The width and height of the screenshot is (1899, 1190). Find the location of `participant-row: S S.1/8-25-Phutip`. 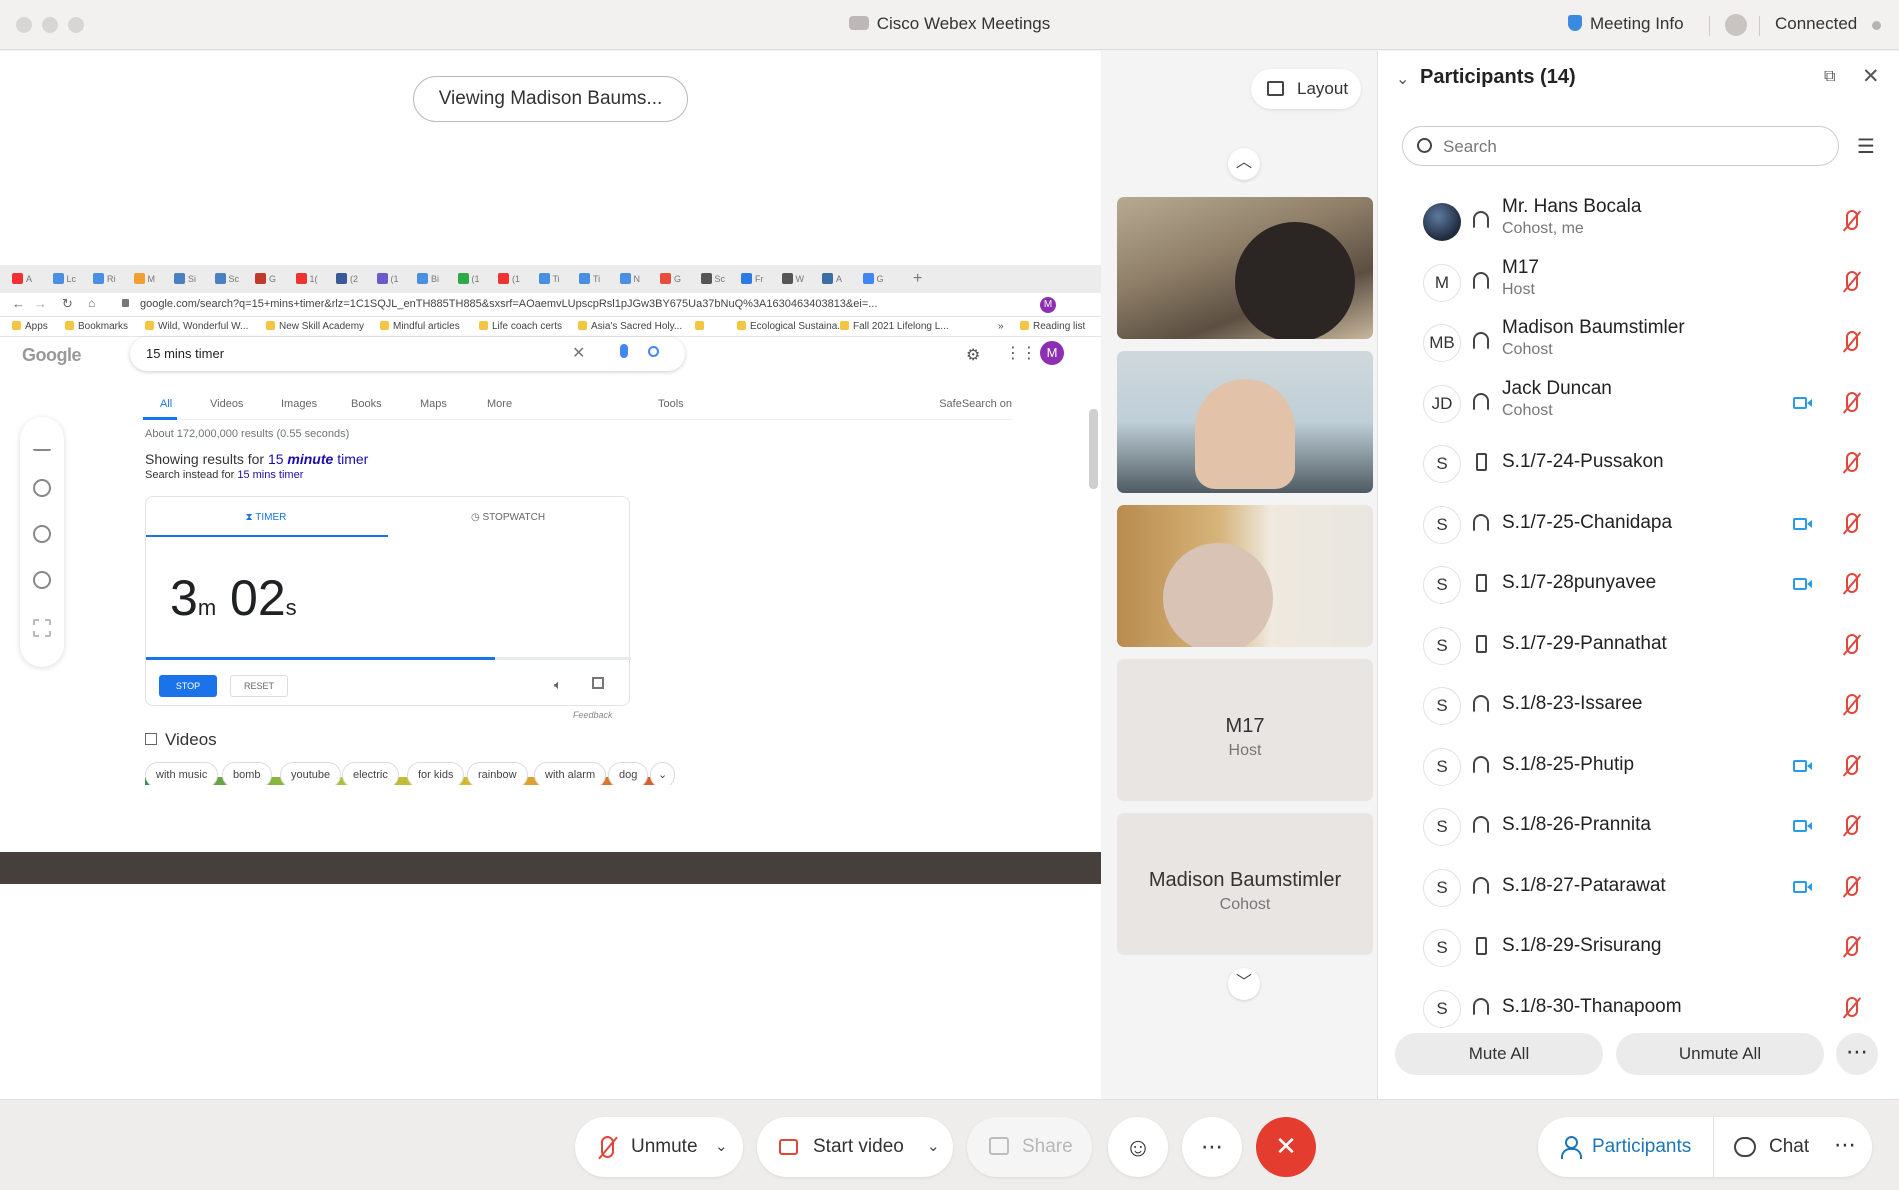

participant-row: S S.1/8-25-Phutip is located at coordinates (1638, 766).